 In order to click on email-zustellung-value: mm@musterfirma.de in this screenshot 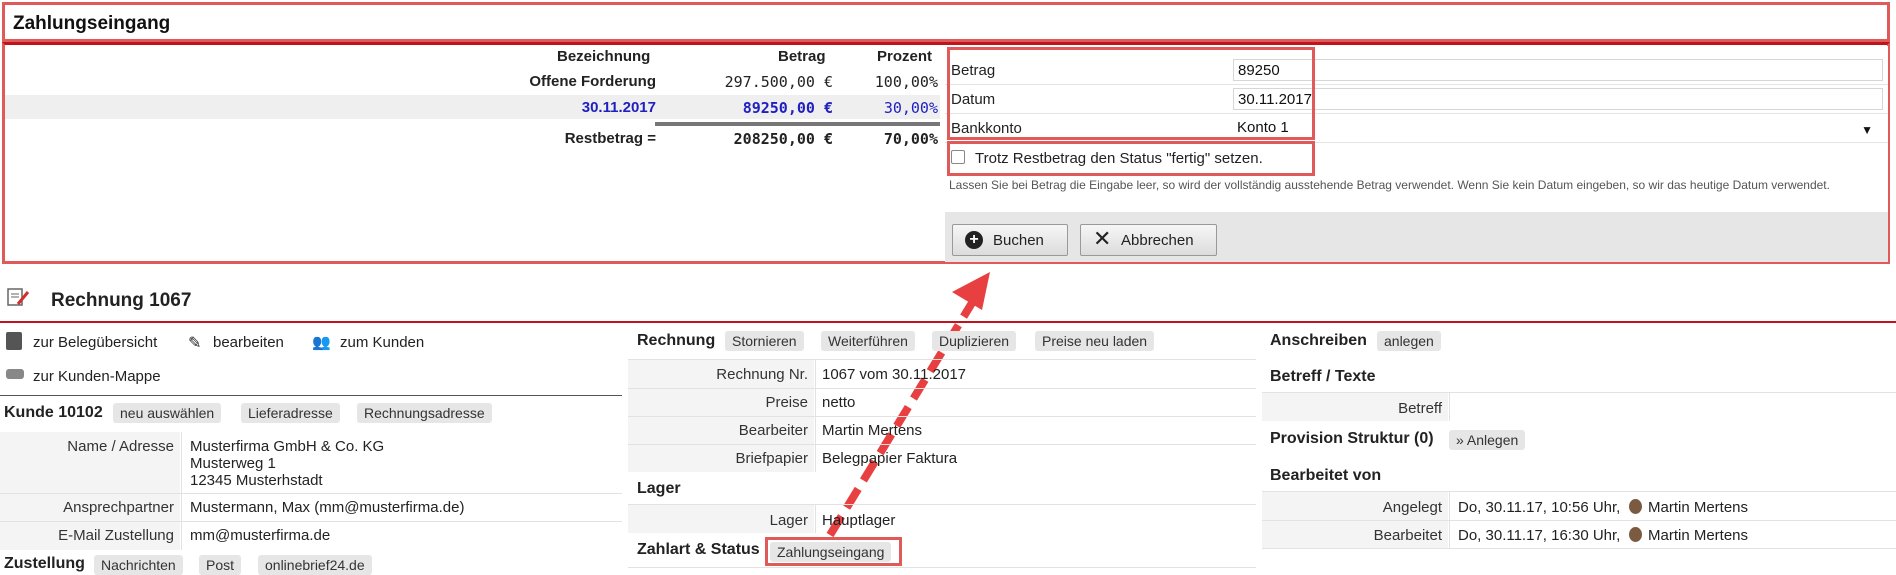, I will do `click(260, 535)`.